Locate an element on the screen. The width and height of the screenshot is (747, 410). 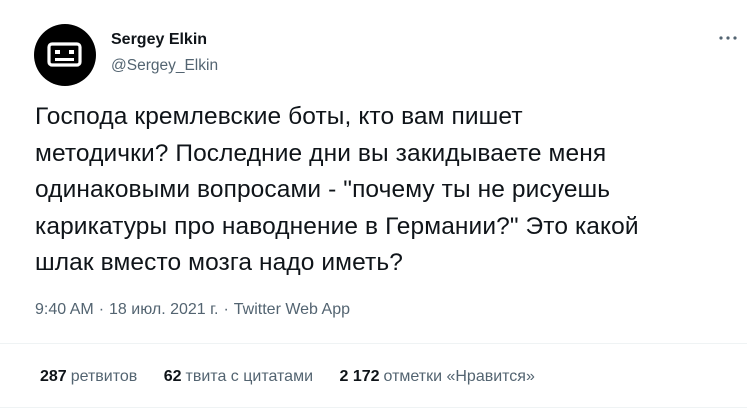
avatar is located at coordinates (65, 55).